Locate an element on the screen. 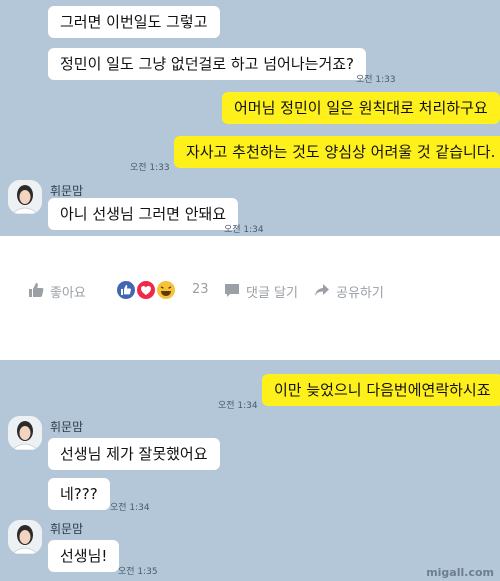 This screenshot has width=500, height=581. message-text: 그러면 이번일도 그렇고 is located at coordinates (134, 22).